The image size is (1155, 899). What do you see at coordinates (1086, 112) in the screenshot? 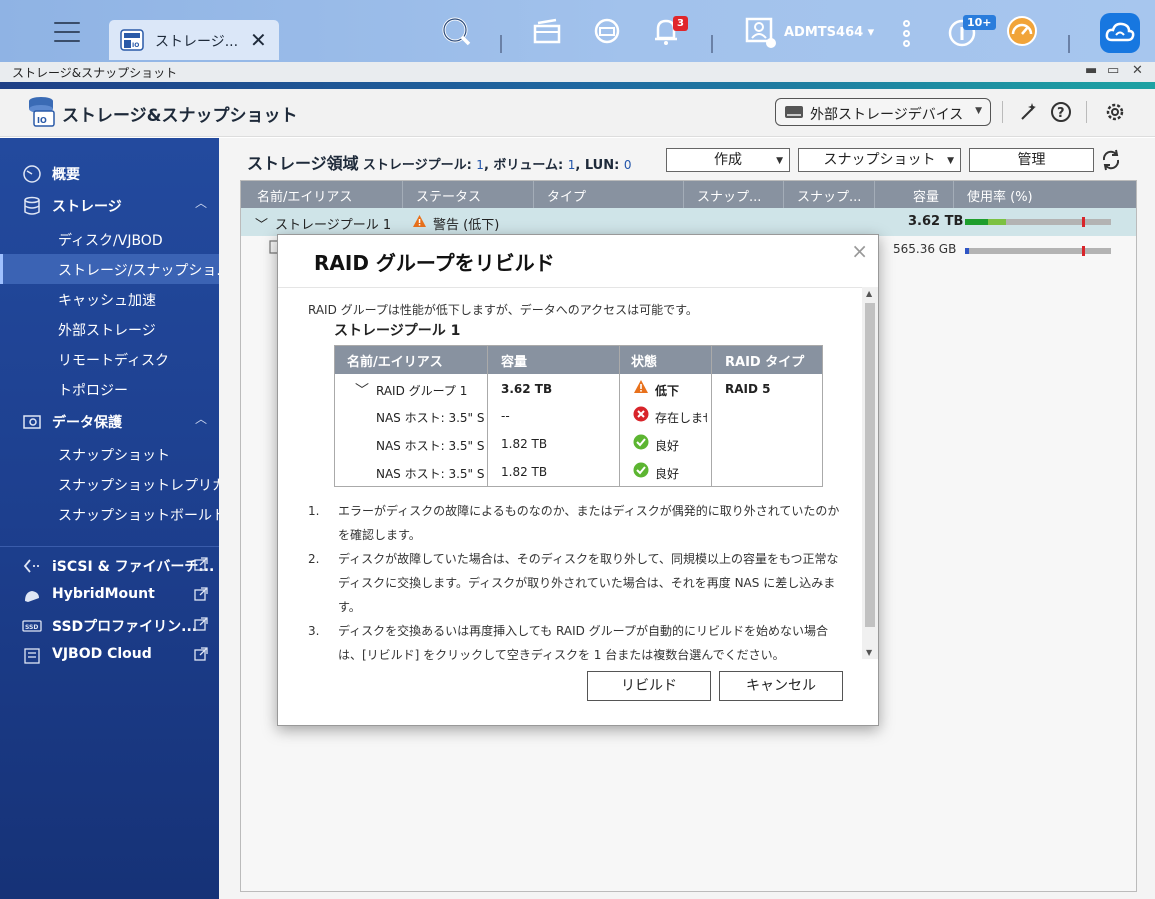
I see `header-divider` at bounding box center [1086, 112].